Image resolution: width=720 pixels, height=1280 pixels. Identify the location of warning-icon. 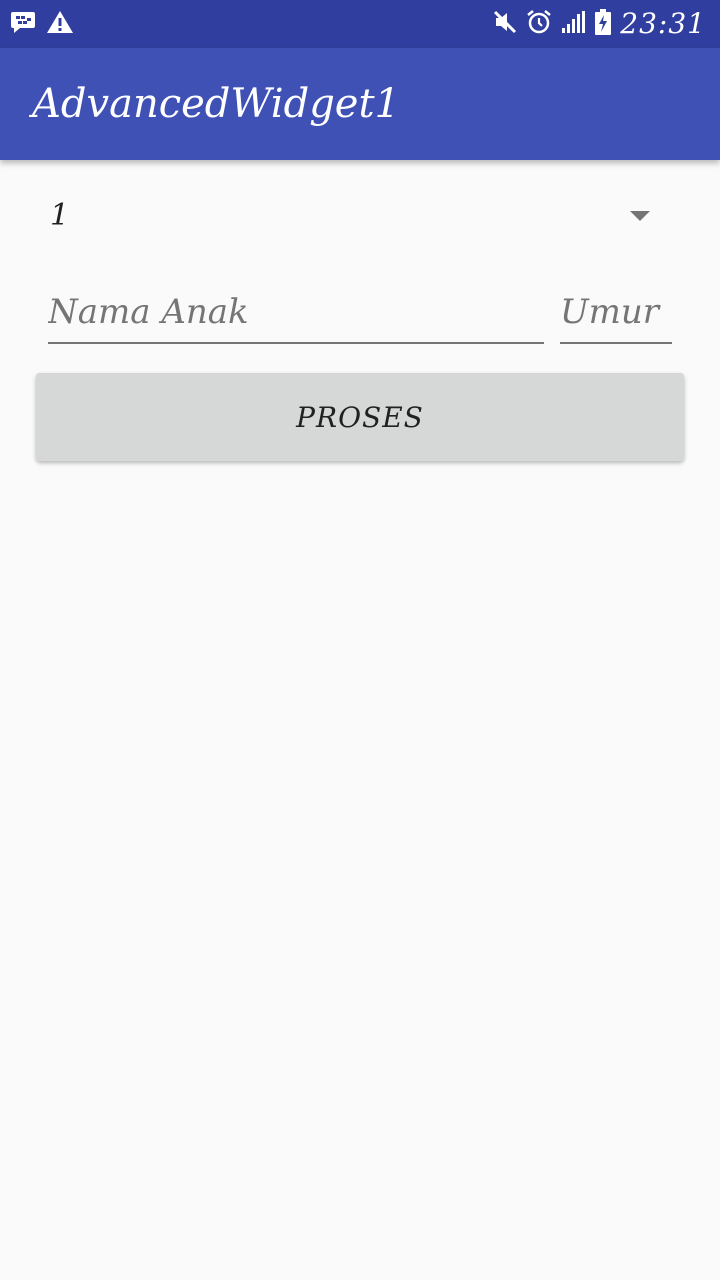
(60, 24).